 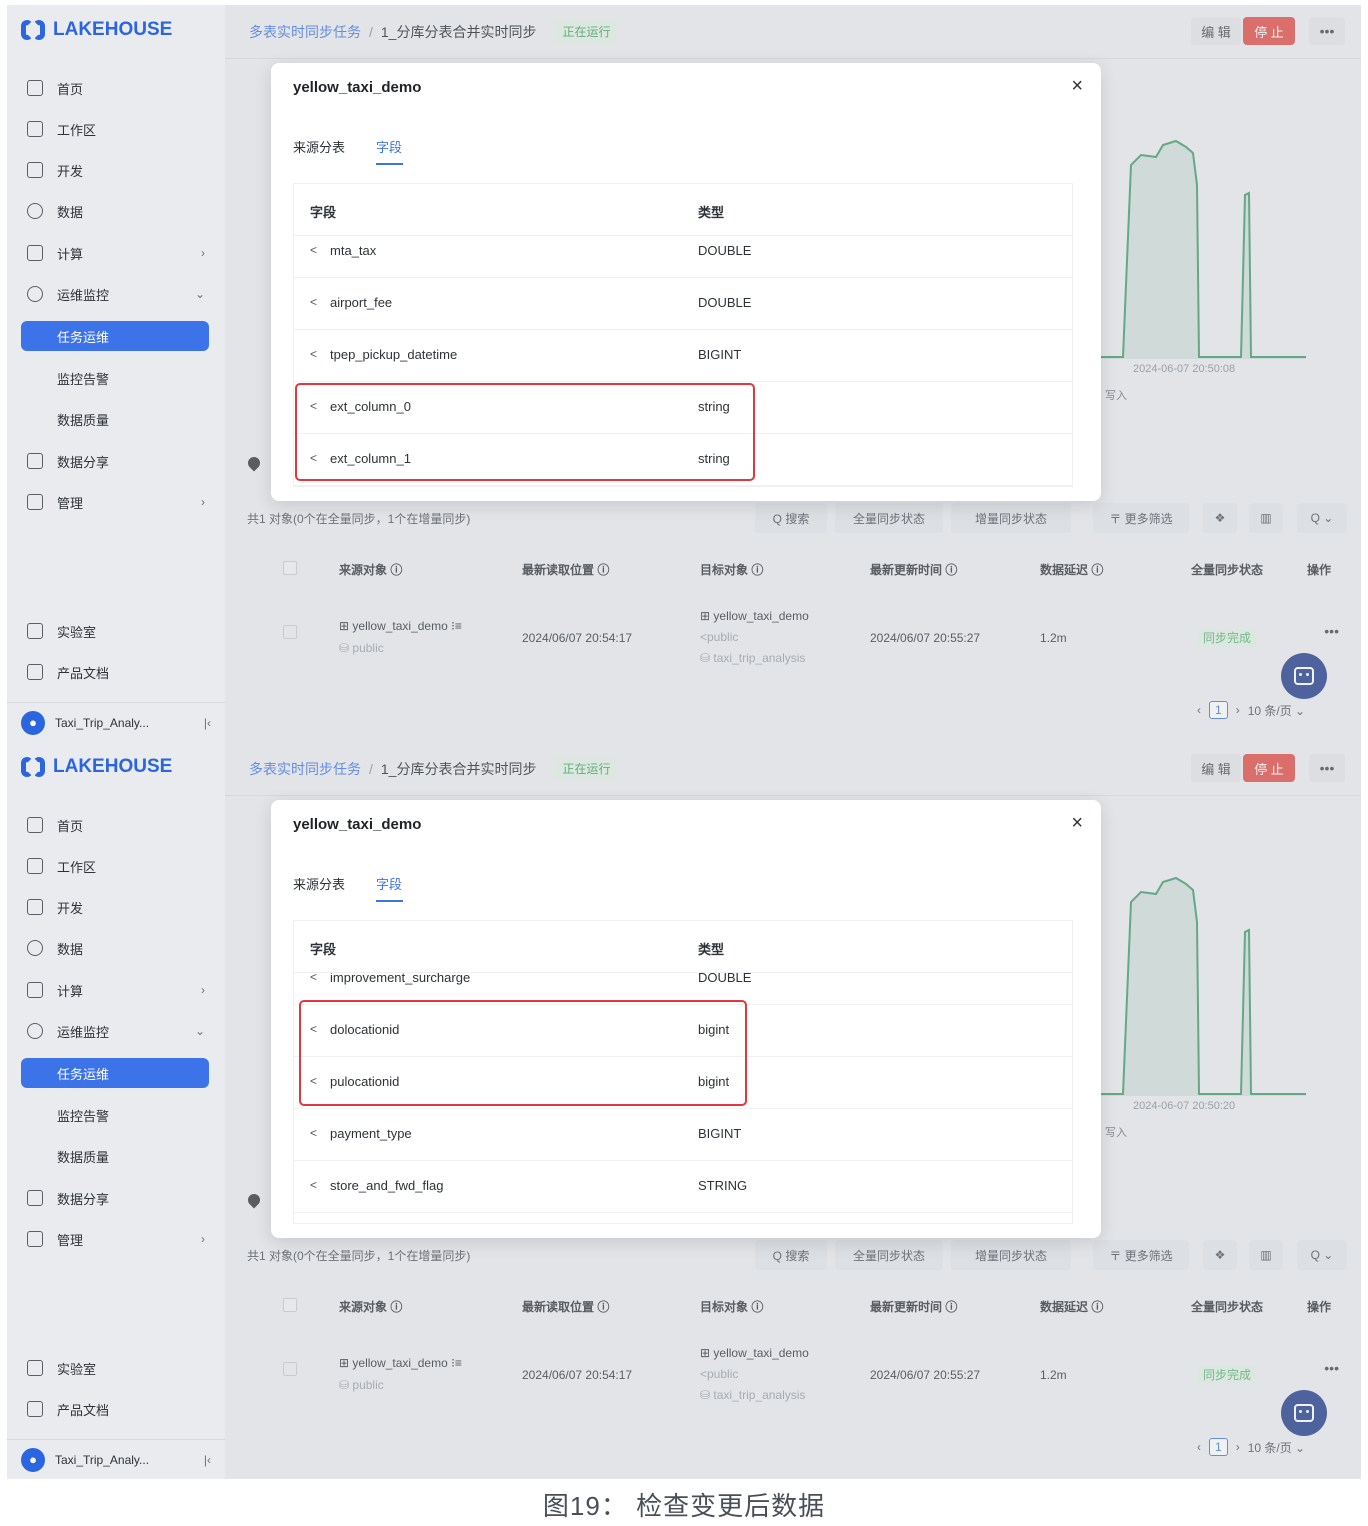 What do you see at coordinates (720, 354) in the screenshot?
I see `field-type: BIGINT` at bounding box center [720, 354].